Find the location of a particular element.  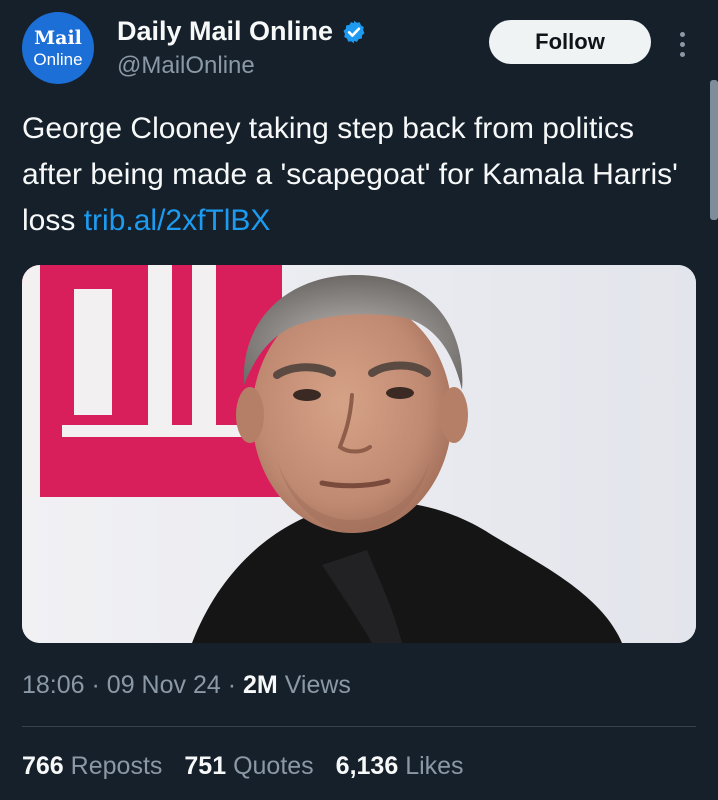

tweet-meta: 18:06 · 09 Nov 24 · 2M Views is located at coordinates (186, 685).